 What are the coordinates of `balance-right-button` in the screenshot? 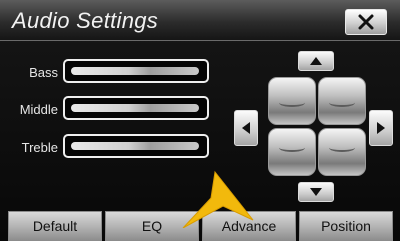 It's located at (381, 128).